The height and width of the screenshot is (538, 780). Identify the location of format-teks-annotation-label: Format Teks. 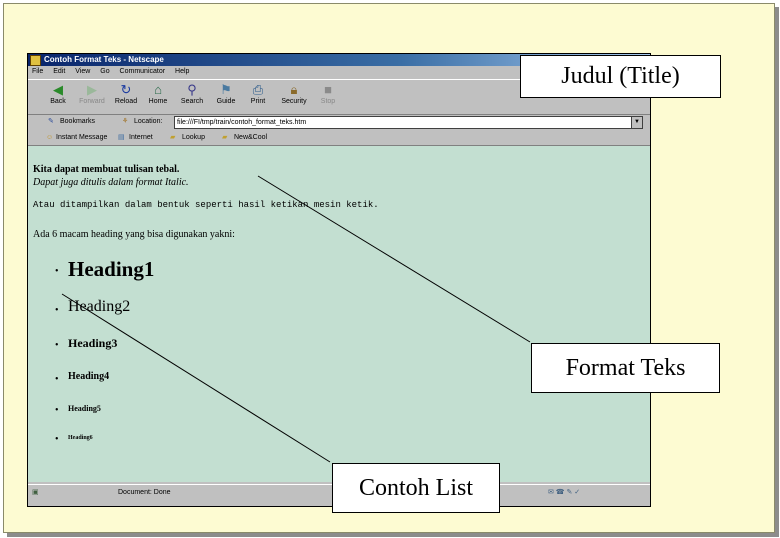
(625, 368).